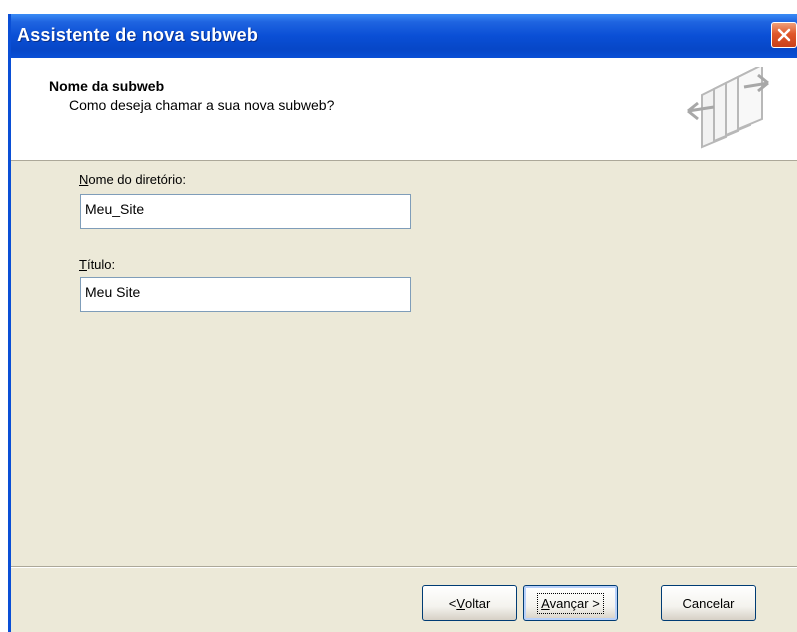 The width and height of the screenshot is (797, 632). I want to click on next-button-focus: Avançar >, so click(570, 603).